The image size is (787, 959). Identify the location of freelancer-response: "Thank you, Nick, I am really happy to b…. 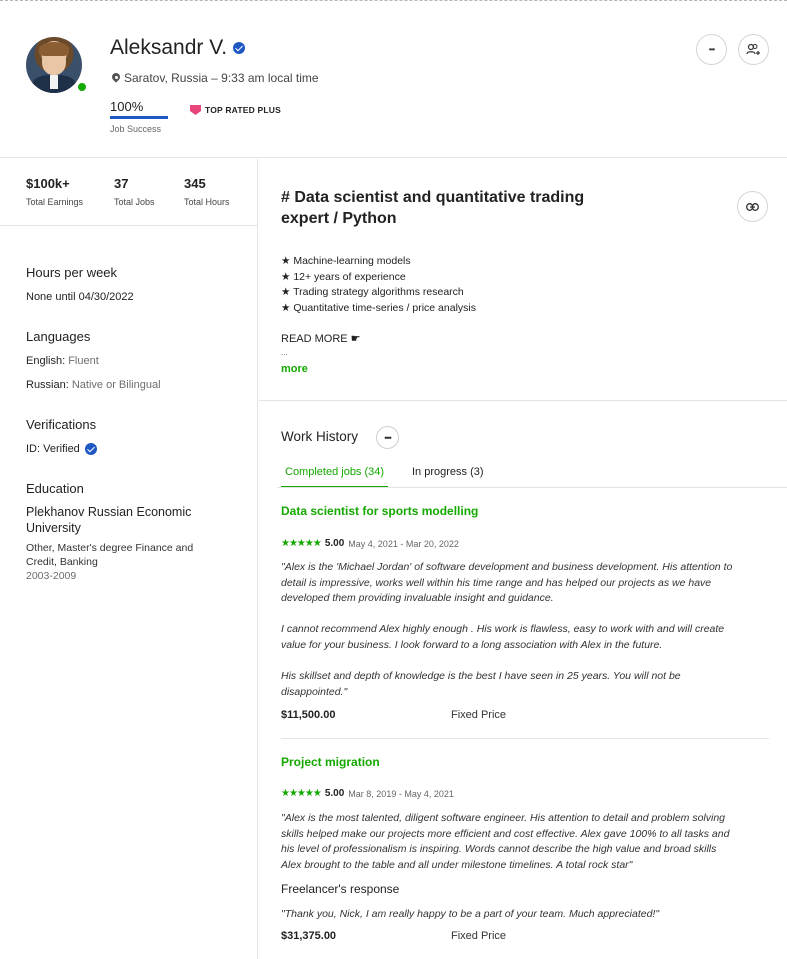
(470, 914).